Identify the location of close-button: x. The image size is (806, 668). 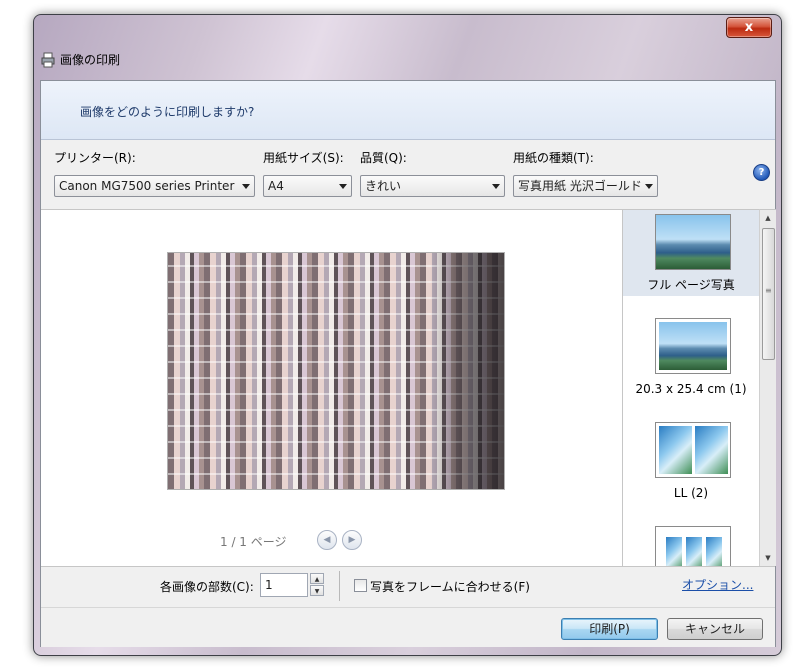
(749, 27).